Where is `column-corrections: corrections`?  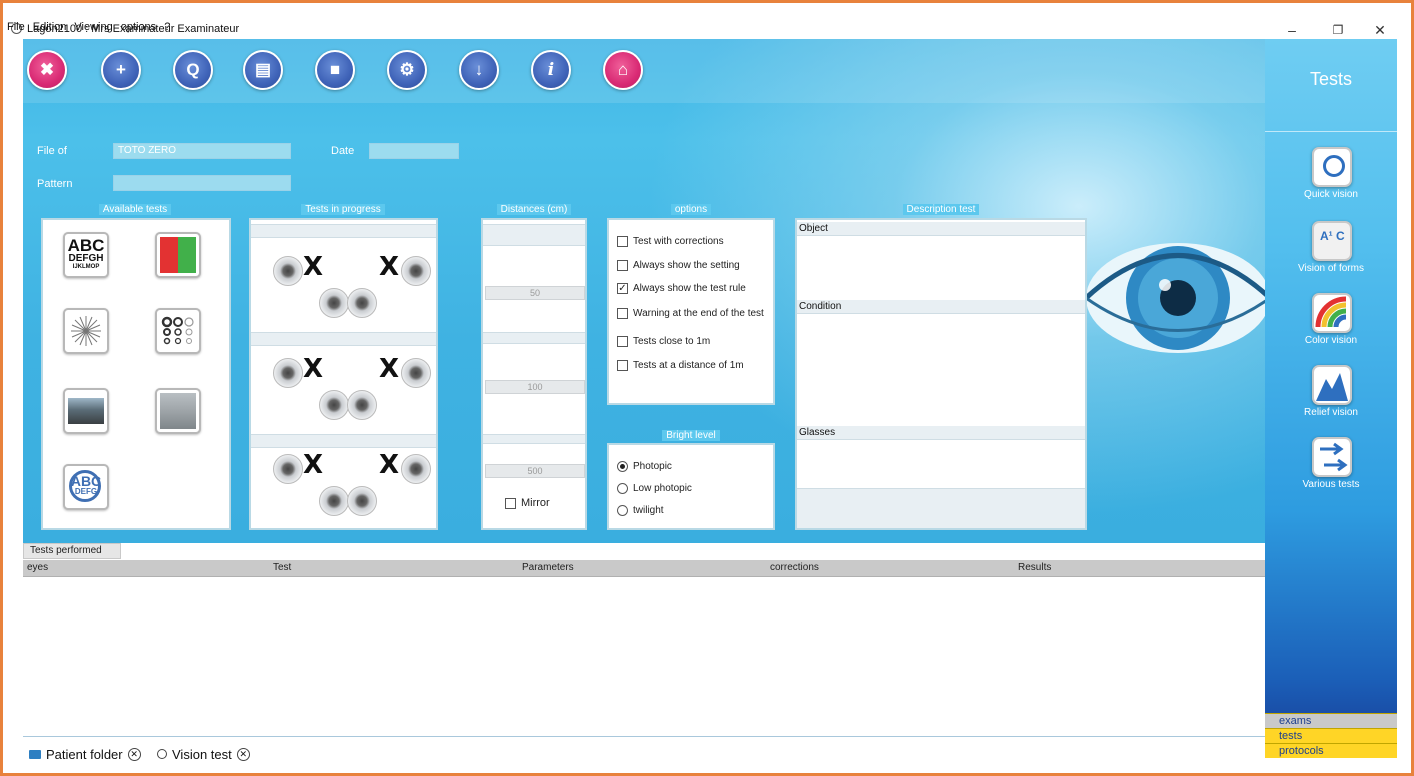 column-corrections: corrections is located at coordinates (794, 567).